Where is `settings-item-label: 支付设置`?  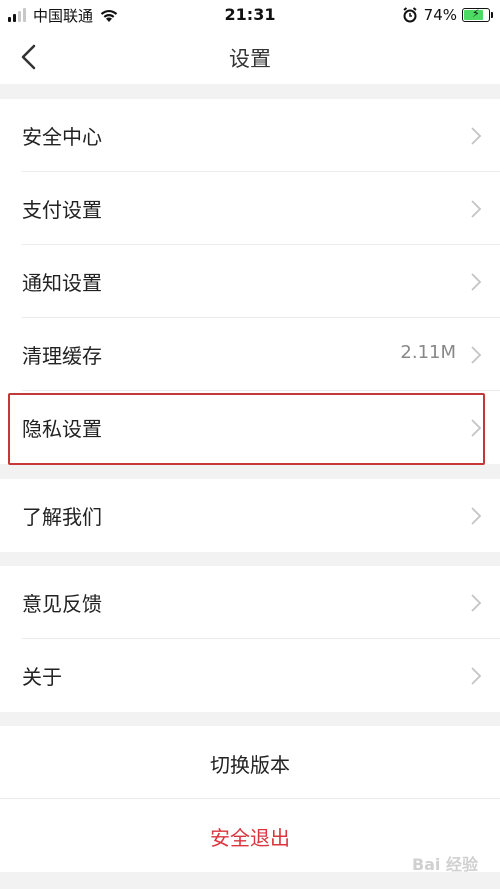
settings-item-label: 支付设置 is located at coordinates (62, 210).